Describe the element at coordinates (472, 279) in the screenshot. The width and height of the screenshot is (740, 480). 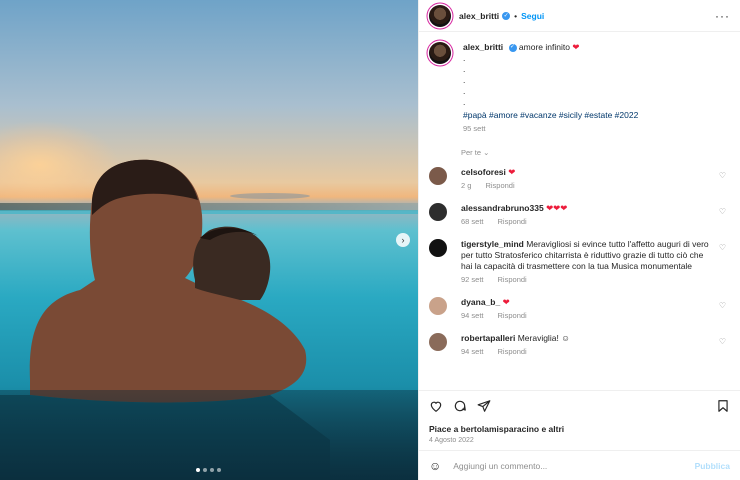
I see `comment-time: 92 sett` at that location.